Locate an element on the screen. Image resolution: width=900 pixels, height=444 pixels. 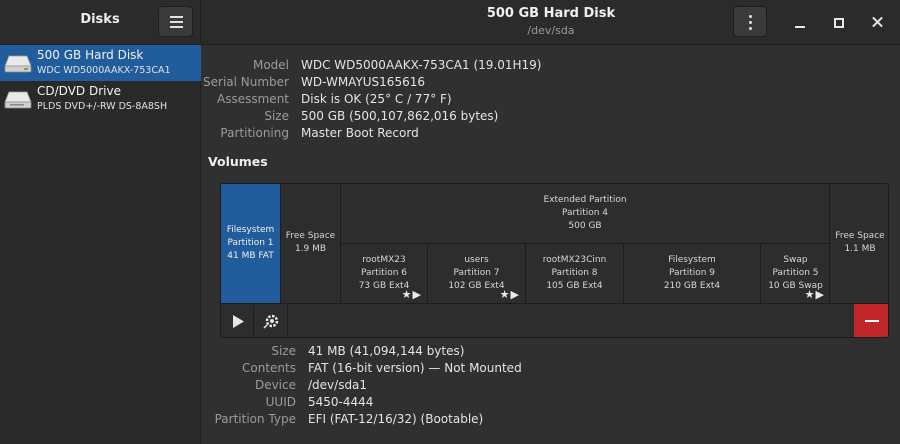
extended-size: 500 GB is located at coordinates (585, 226).